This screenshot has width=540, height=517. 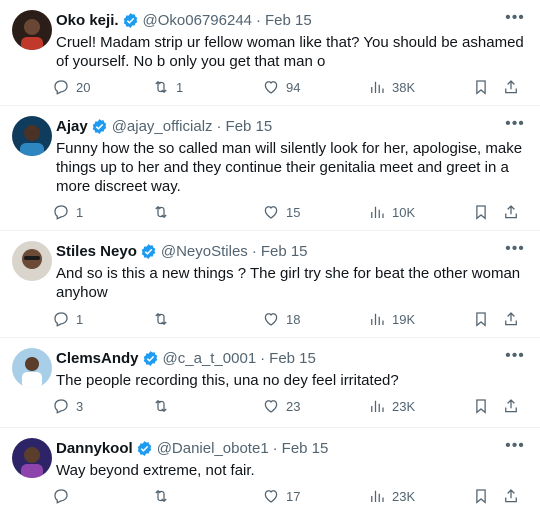 I want to click on views-button: 38K, so click(x=391, y=87).